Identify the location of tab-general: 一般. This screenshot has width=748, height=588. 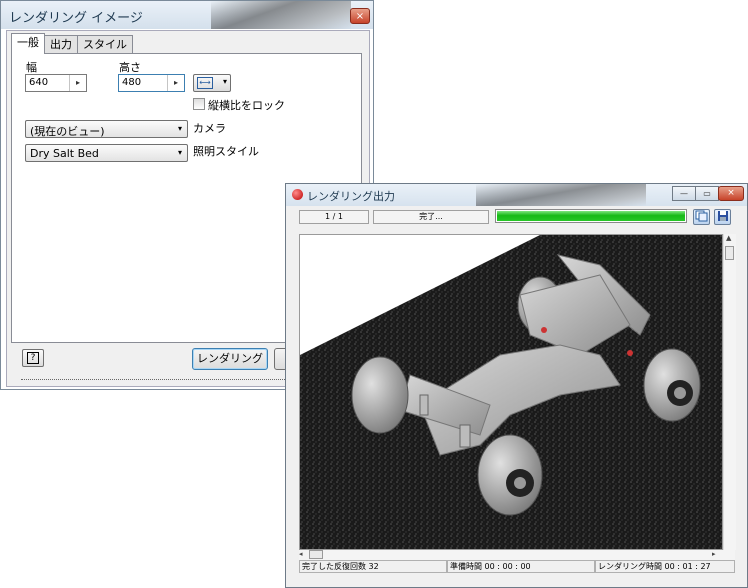
(28, 43).